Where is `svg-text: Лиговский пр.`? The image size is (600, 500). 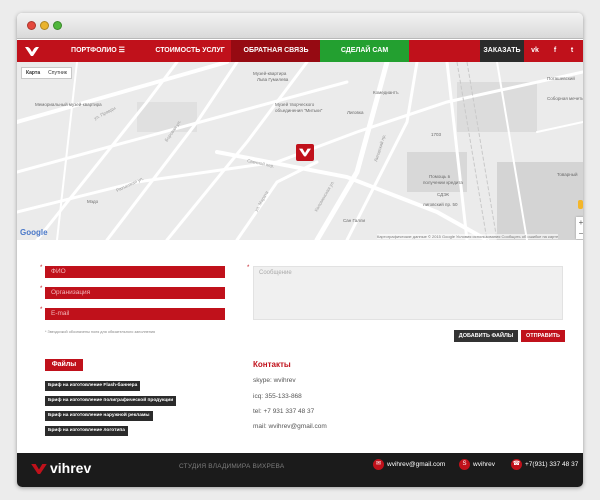 svg-text: Лиговский пр. is located at coordinates (379, 147).